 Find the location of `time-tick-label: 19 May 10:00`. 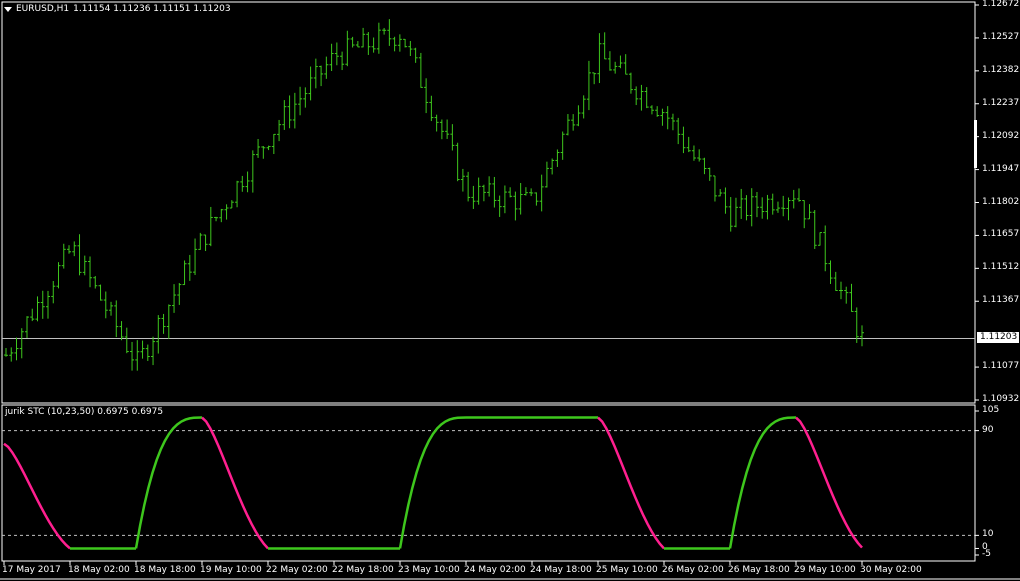

time-tick-label: 19 May 10:00 is located at coordinates (231, 570).